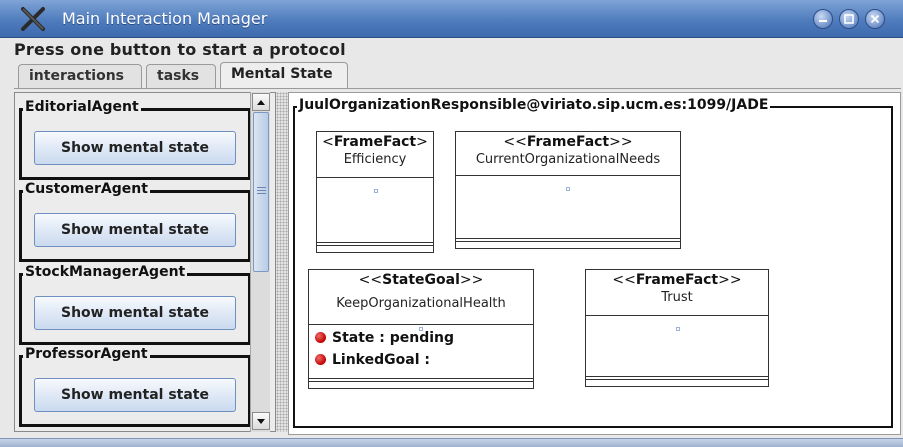  What do you see at coordinates (181, 76) in the screenshot?
I see `tab-tasks: tasks` at bounding box center [181, 76].